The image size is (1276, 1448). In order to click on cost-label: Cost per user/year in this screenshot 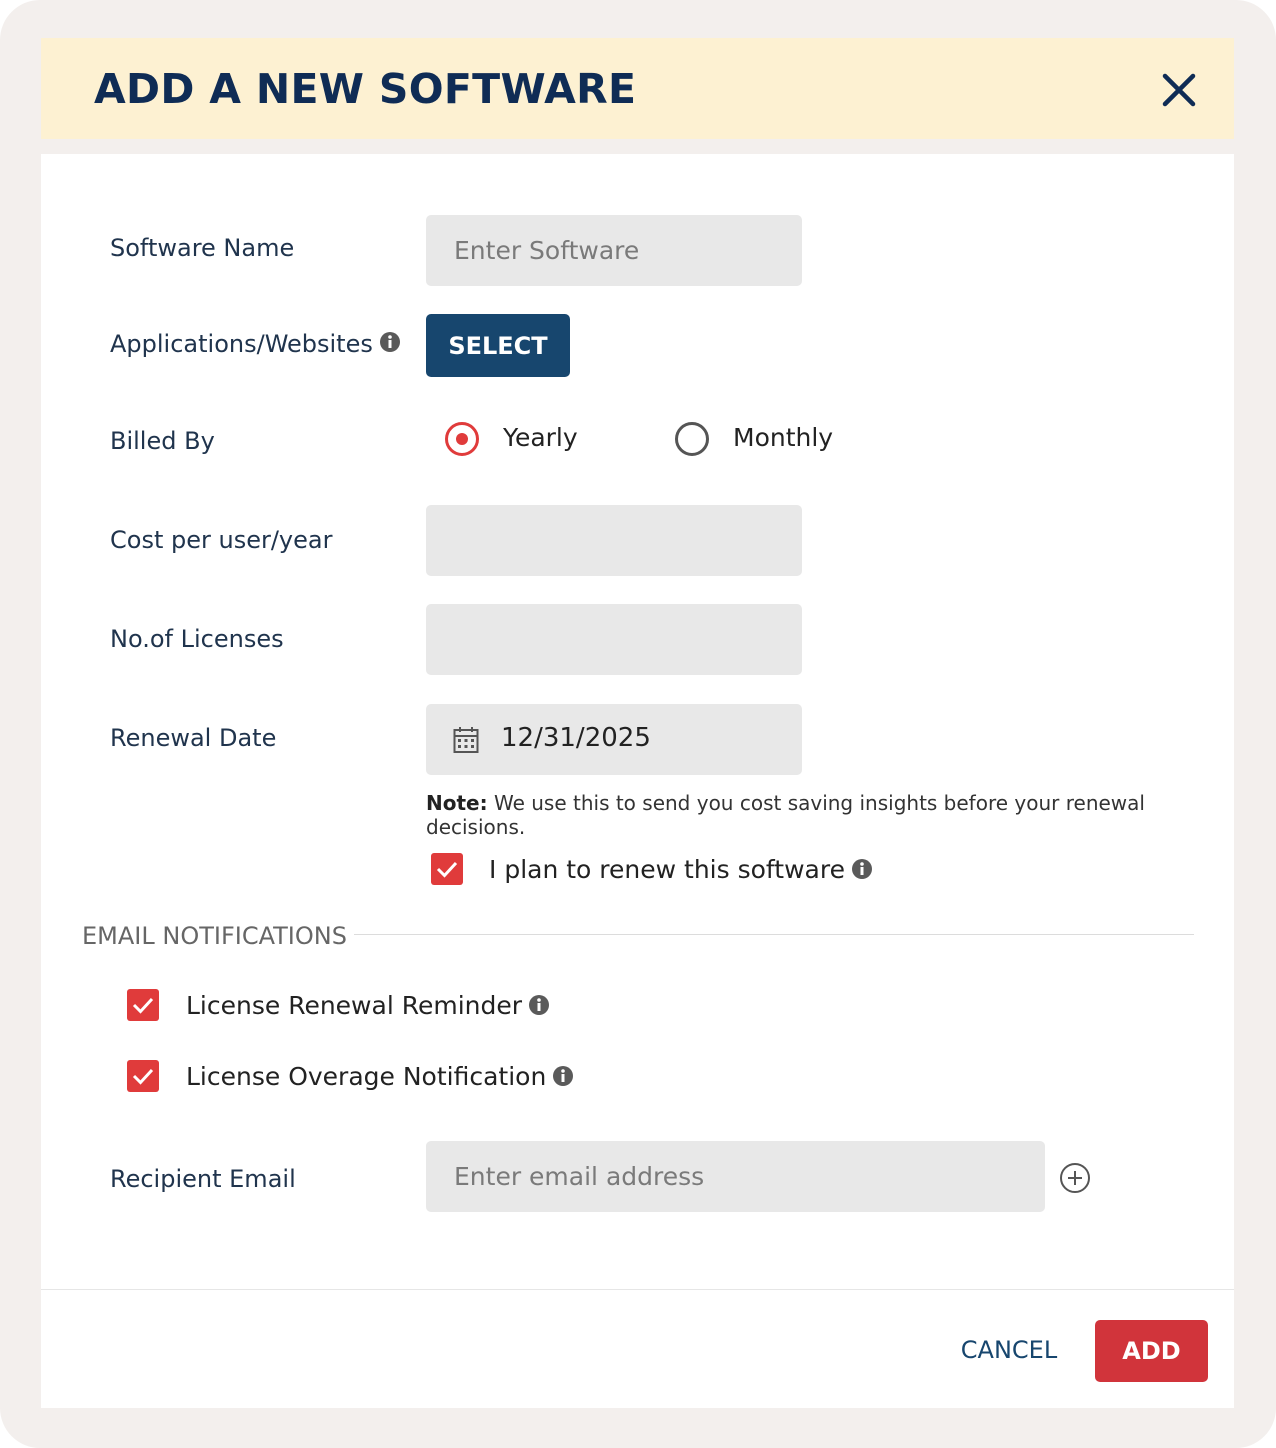, I will do `click(221, 540)`.